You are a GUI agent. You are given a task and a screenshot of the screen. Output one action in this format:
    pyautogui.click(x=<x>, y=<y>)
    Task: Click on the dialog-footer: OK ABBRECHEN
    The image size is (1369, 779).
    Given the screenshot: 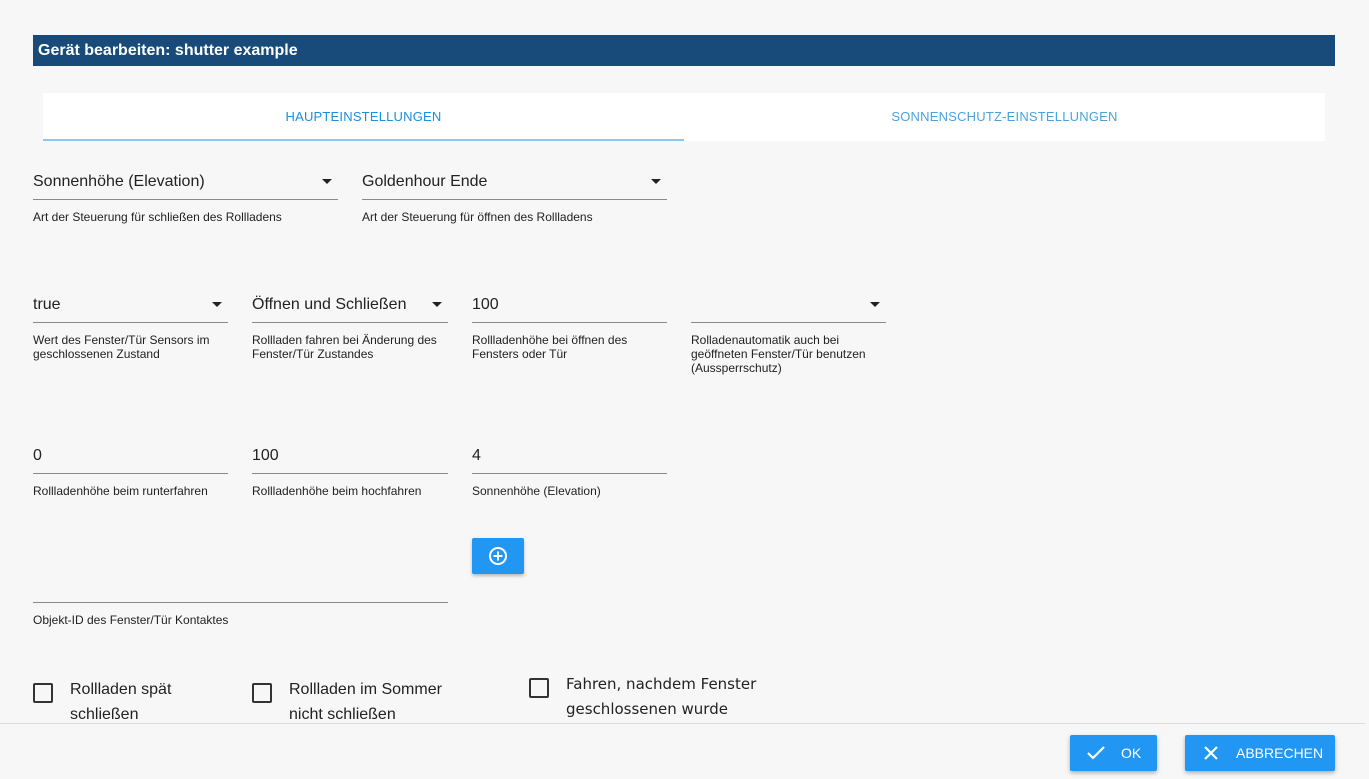 What is the action you would take?
    pyautogui.click(x=682, y=751)
    